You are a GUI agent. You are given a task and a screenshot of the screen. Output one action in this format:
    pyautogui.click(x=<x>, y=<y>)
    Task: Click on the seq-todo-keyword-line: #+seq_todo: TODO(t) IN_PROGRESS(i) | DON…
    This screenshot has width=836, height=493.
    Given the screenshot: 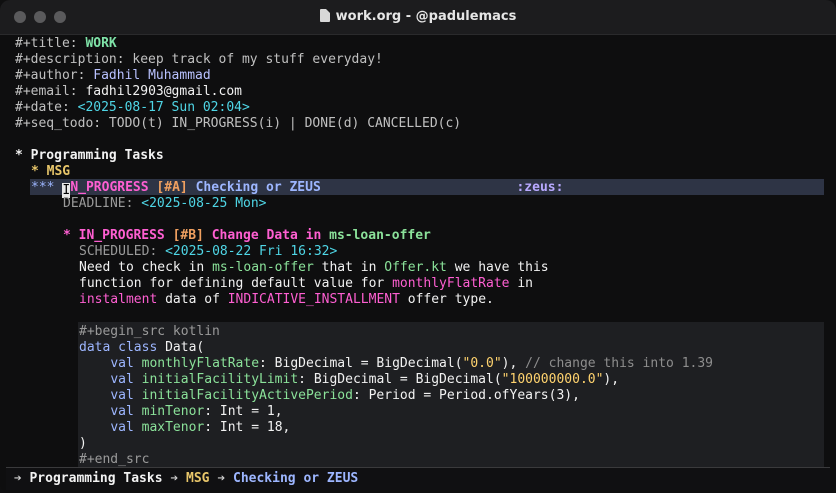 What is the action you would take?
    pyautogui.click(x=238, y=123)
    